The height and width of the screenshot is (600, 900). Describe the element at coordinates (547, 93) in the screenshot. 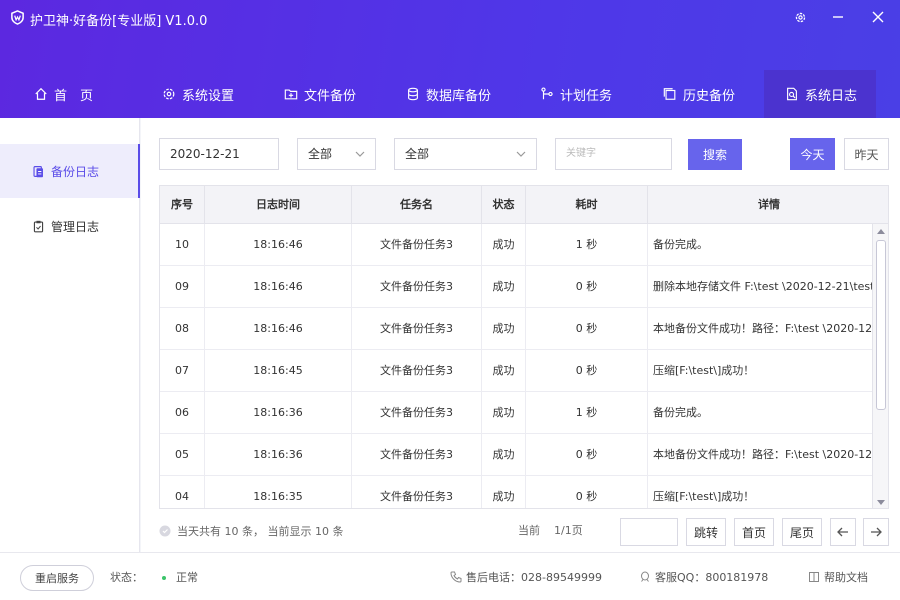

I see `schedule-icon` at that location.